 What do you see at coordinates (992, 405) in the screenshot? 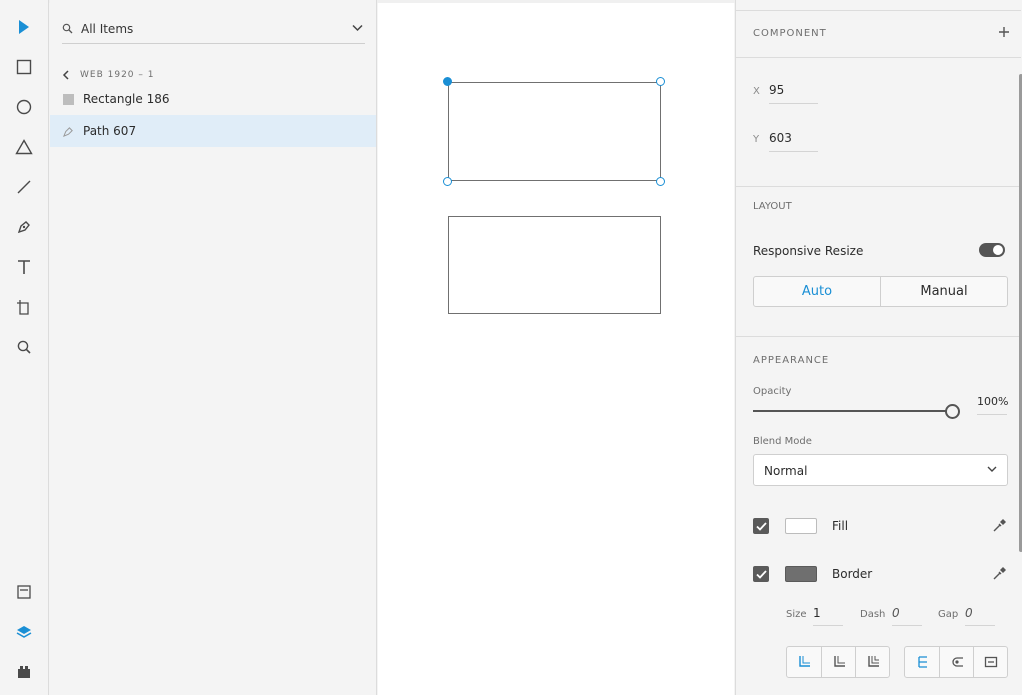
I see `opacity-field: 100%` at bounding box center [992, 405].